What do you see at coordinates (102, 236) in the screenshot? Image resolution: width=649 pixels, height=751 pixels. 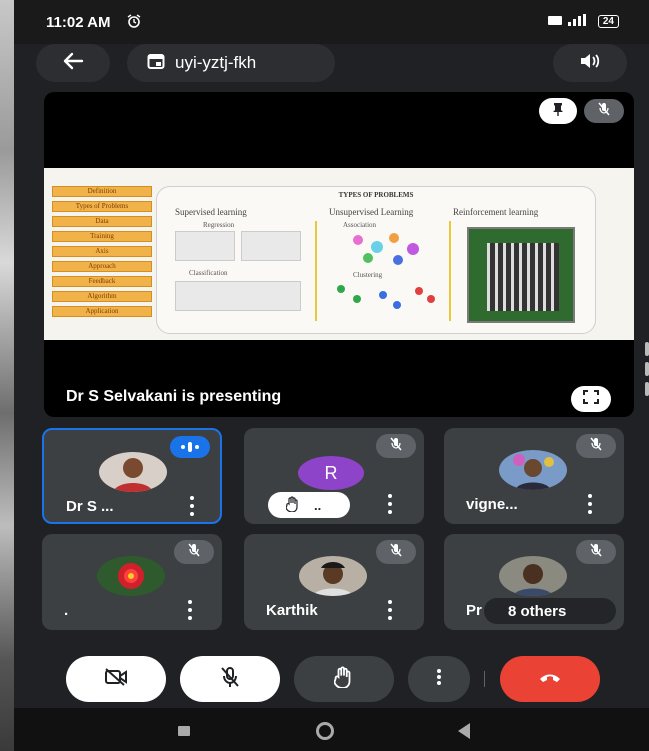 I see `slide-menu-item: Training` at bounding box center [102, 236].